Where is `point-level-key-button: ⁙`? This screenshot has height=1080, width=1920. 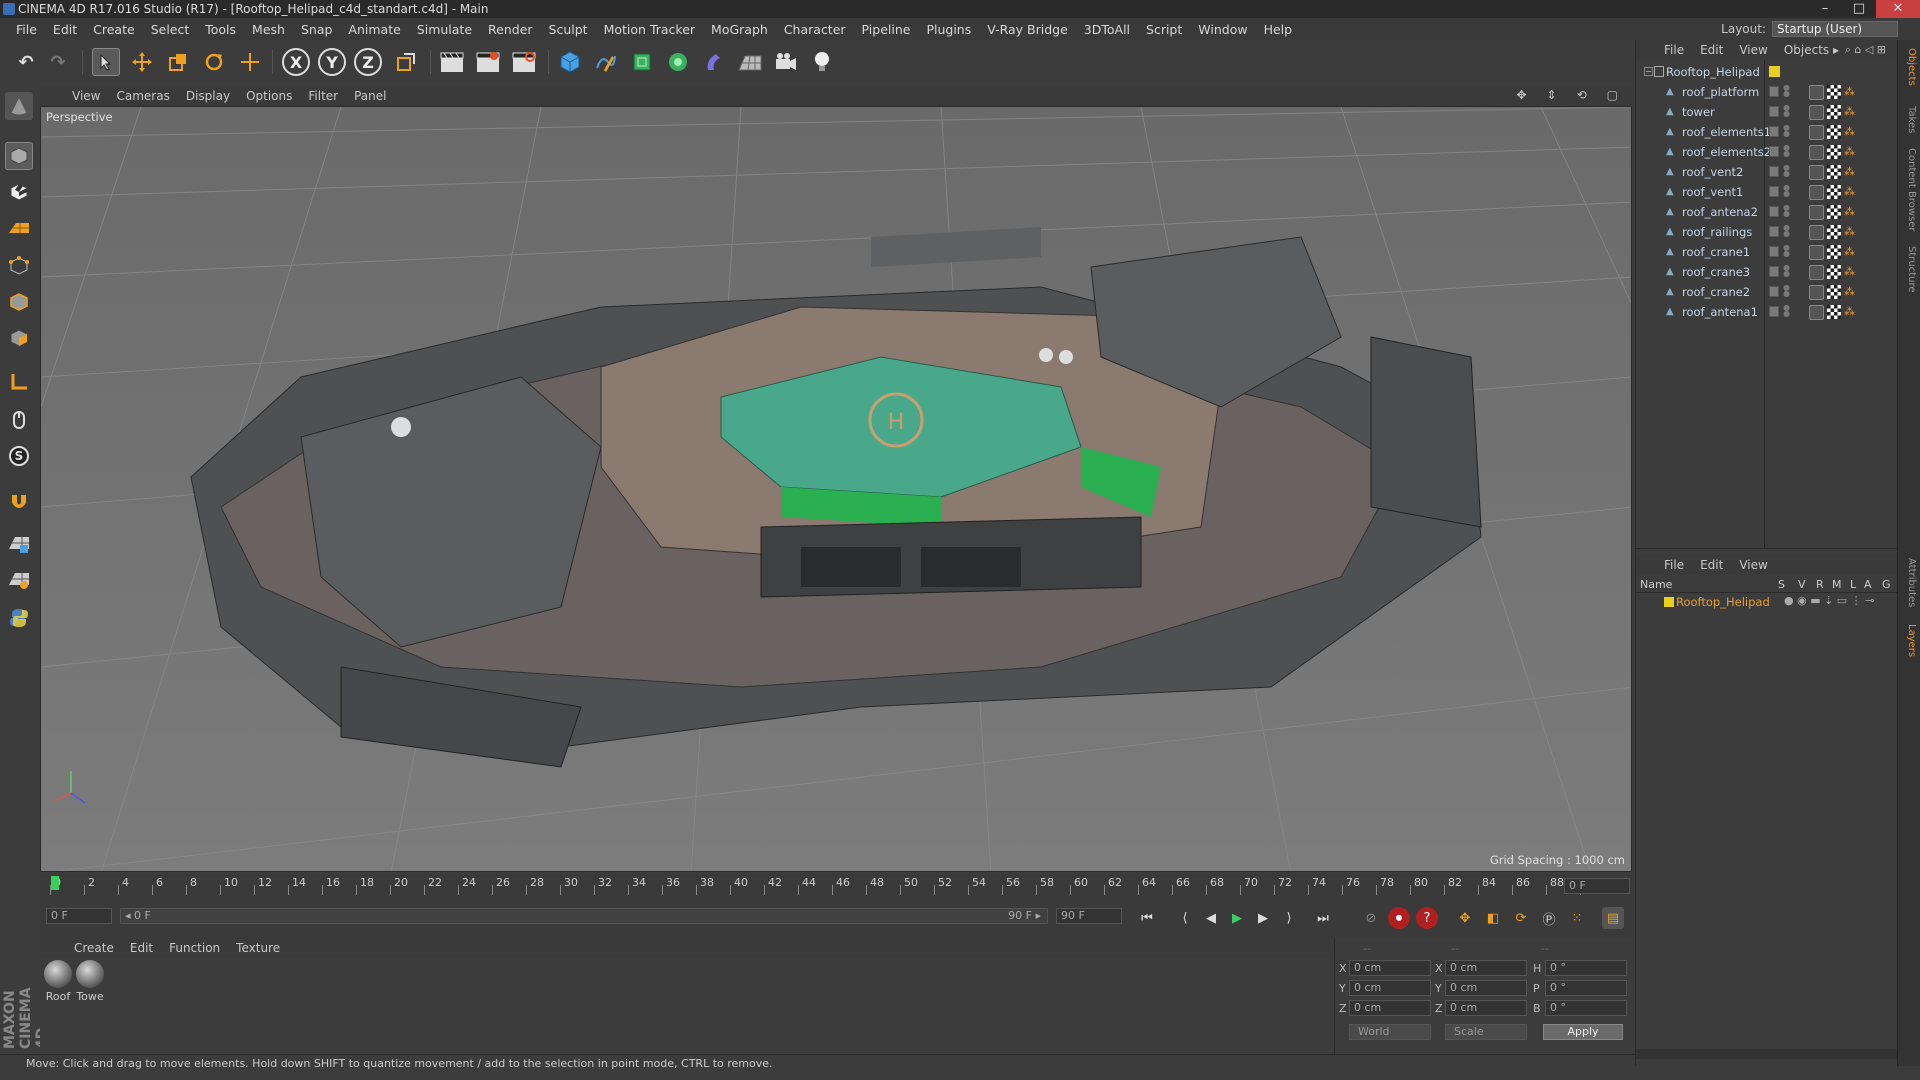
point-level-key-button: ⁙ is located at coordinates (1577, 918).